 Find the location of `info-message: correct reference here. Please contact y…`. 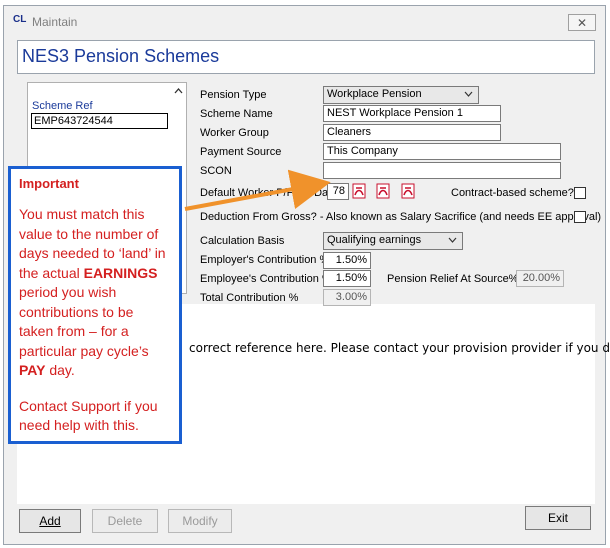

info-message: correct reference here. Please contact y… is located at coordinates (399, 348).